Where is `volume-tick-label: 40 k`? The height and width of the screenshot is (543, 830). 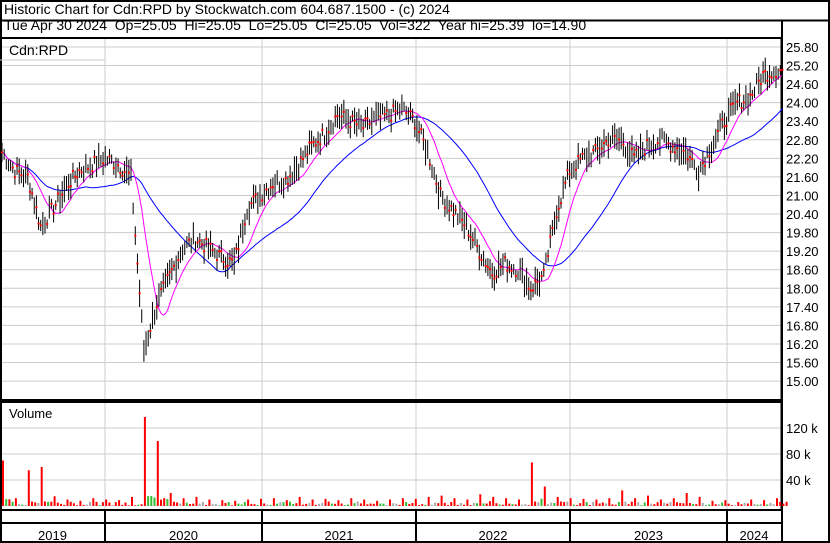
volume-tick-label: 40 k is located at coordinates (798, 480).